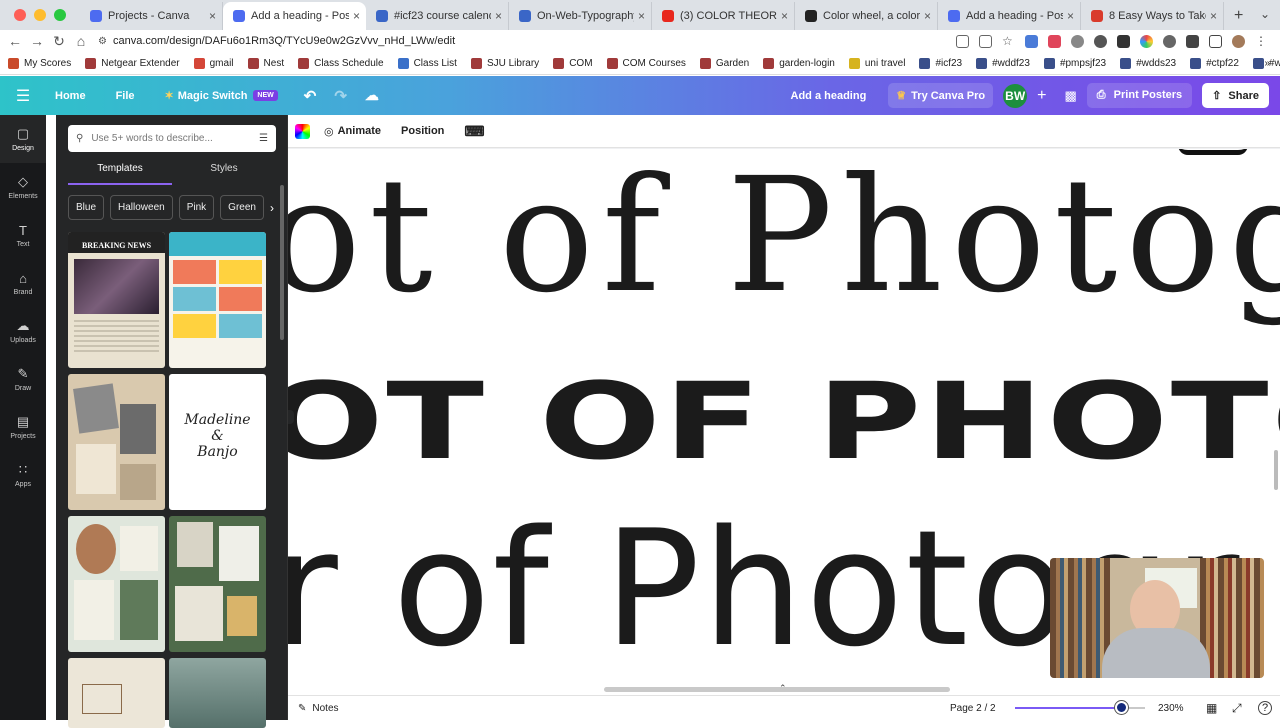 Image resolution: width=1280 pixels, height=728 pixels. Describe the element at coordinates (1074, 63) in the screenshot. I see `bookmark-item: #pmpsjf23` at that location.